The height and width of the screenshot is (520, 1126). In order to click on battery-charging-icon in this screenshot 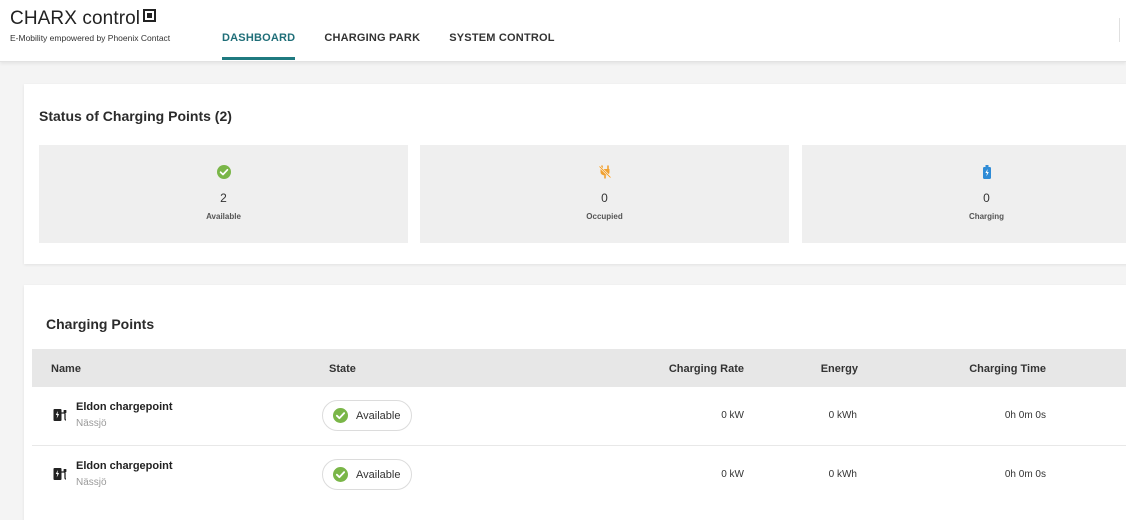, I will do `click(987, 174)`.